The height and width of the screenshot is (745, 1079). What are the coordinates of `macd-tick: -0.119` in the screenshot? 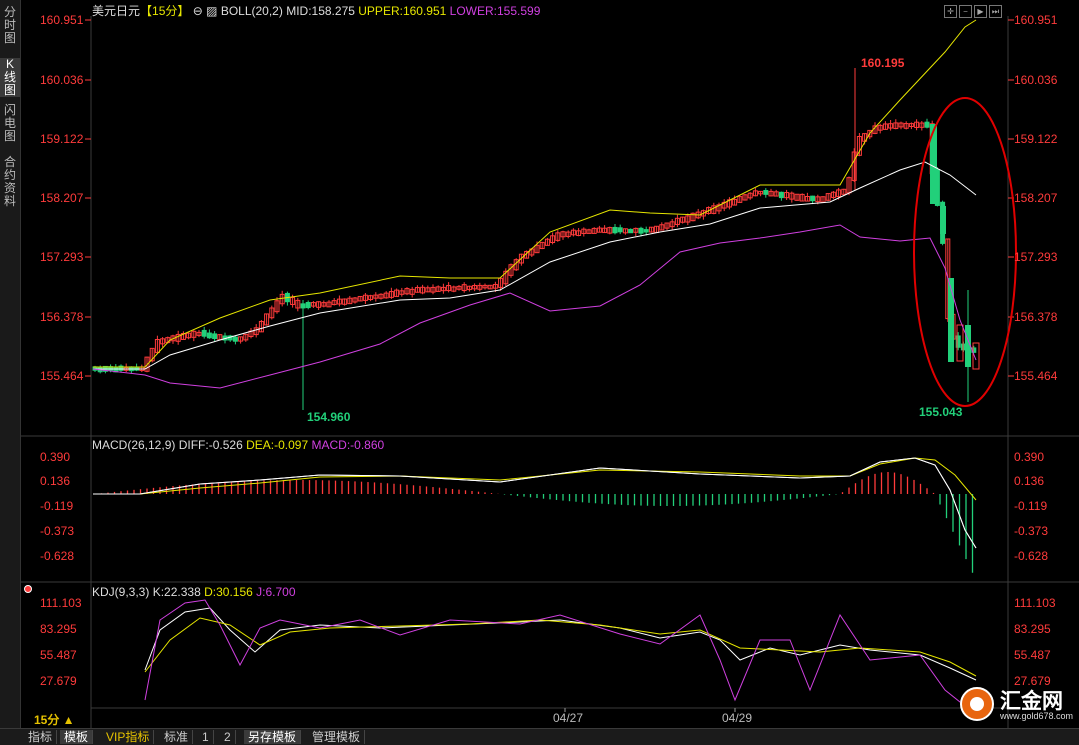 It's located at (57, 506).